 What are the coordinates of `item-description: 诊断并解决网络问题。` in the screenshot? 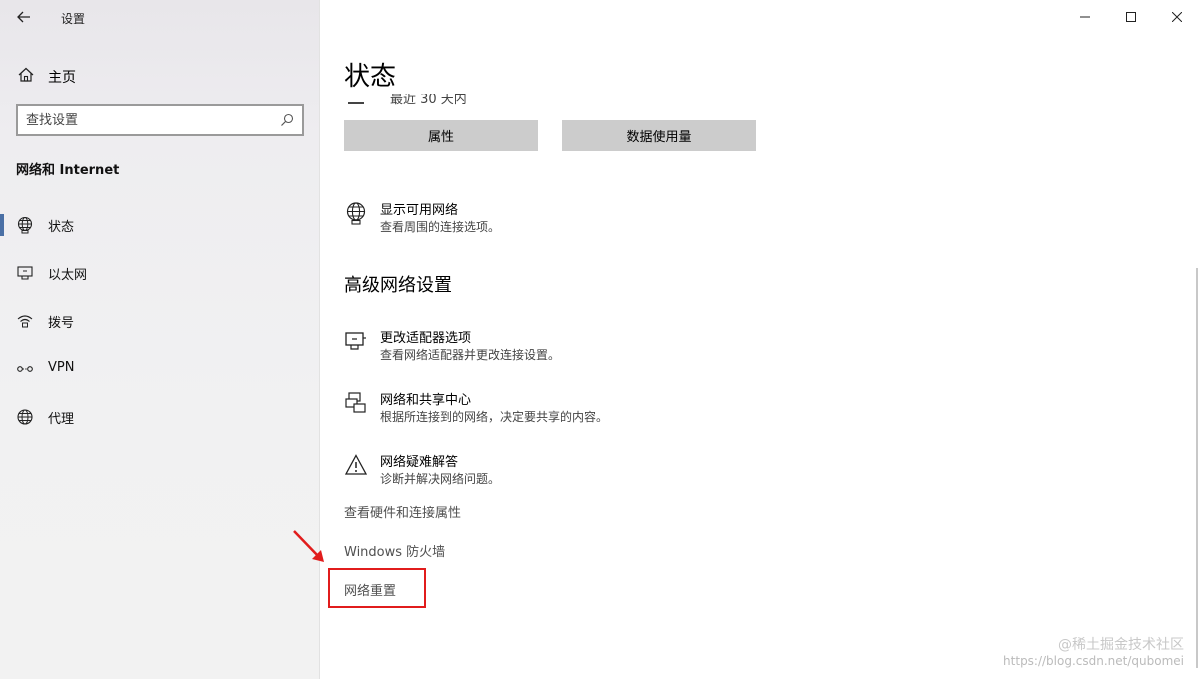 It's located at (440, 479).